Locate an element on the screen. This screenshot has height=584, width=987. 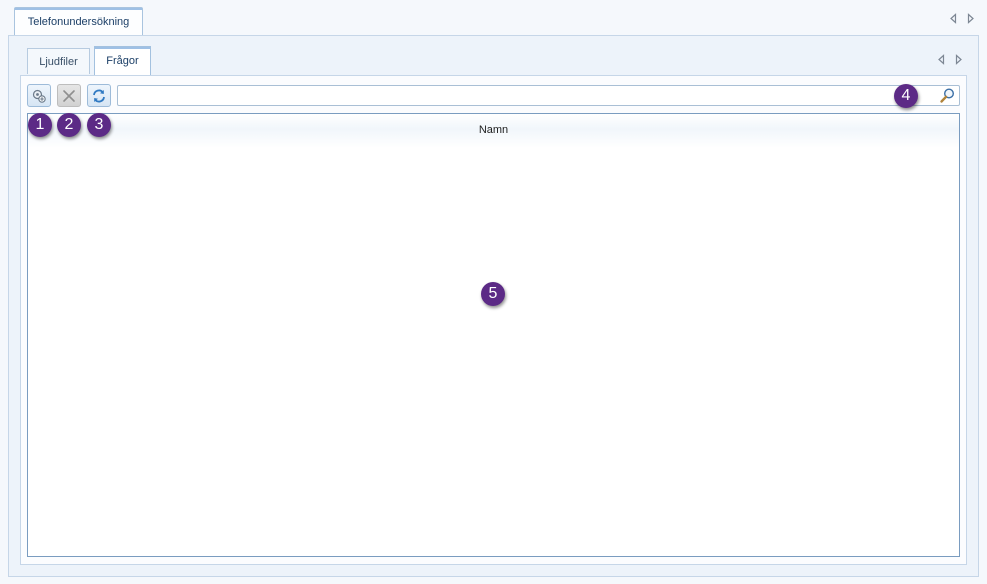
delete-button is located at coordinates (69, 95).